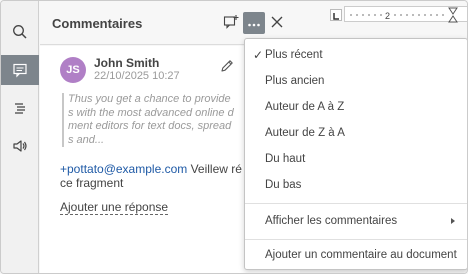  Describe the element at coordinates (336, 15) in the screenshot. I see `tab-stop-selector` at that location.